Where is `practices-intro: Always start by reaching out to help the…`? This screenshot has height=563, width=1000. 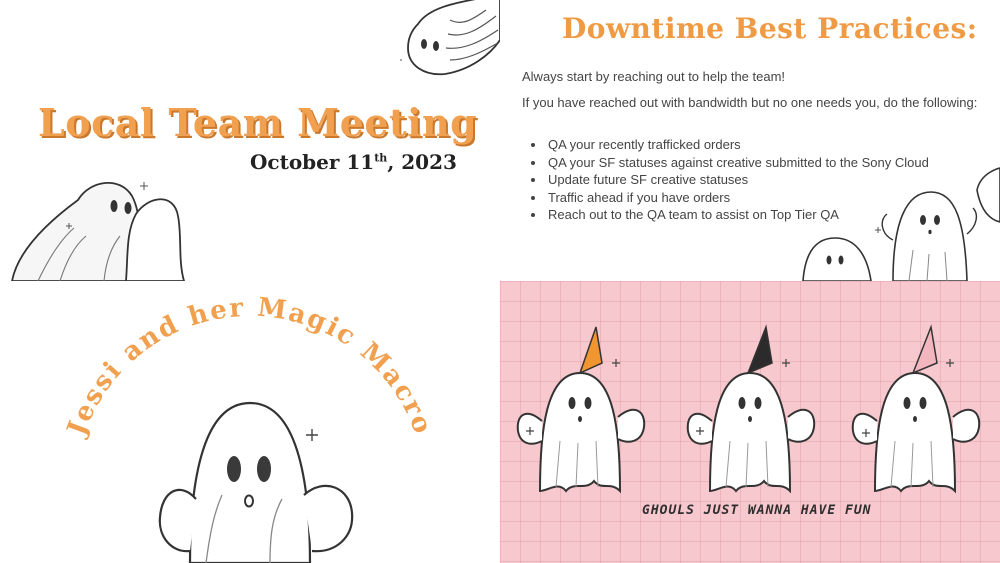
practices-intro: Always start by reaching out to help the… is located at coordinates (654, 76).